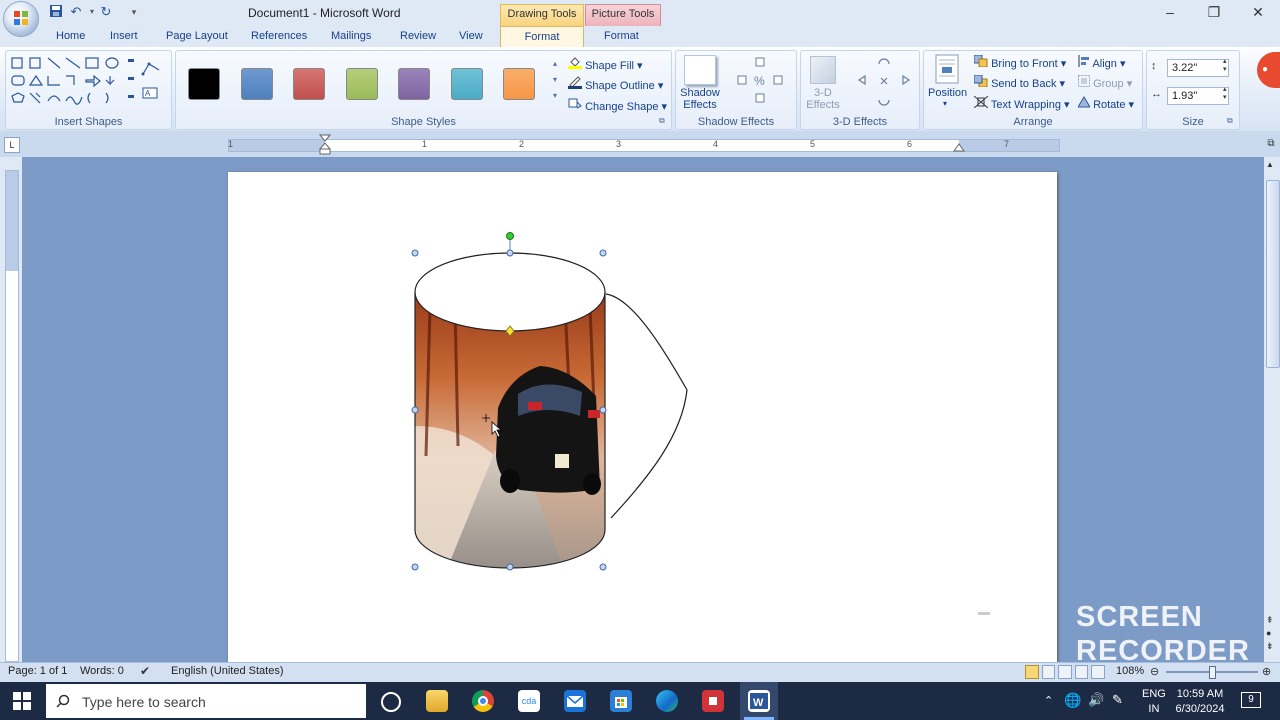  Describe the element at coordinates (1273, 274) in the screenshot. I see `scrollbar-thumb` at that location.